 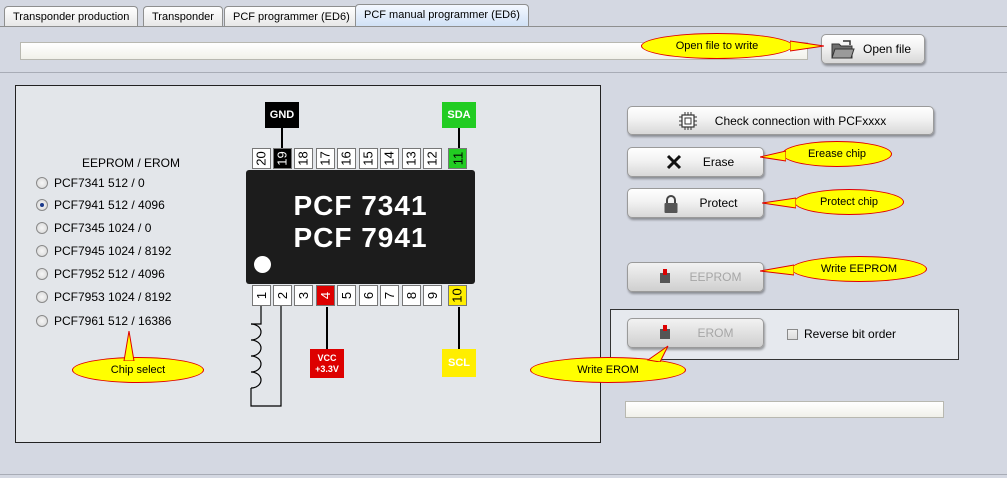 What do you see at coordinates (784, 409) in the screenshot?
I see `status-field` at bounding box center [784, 409].